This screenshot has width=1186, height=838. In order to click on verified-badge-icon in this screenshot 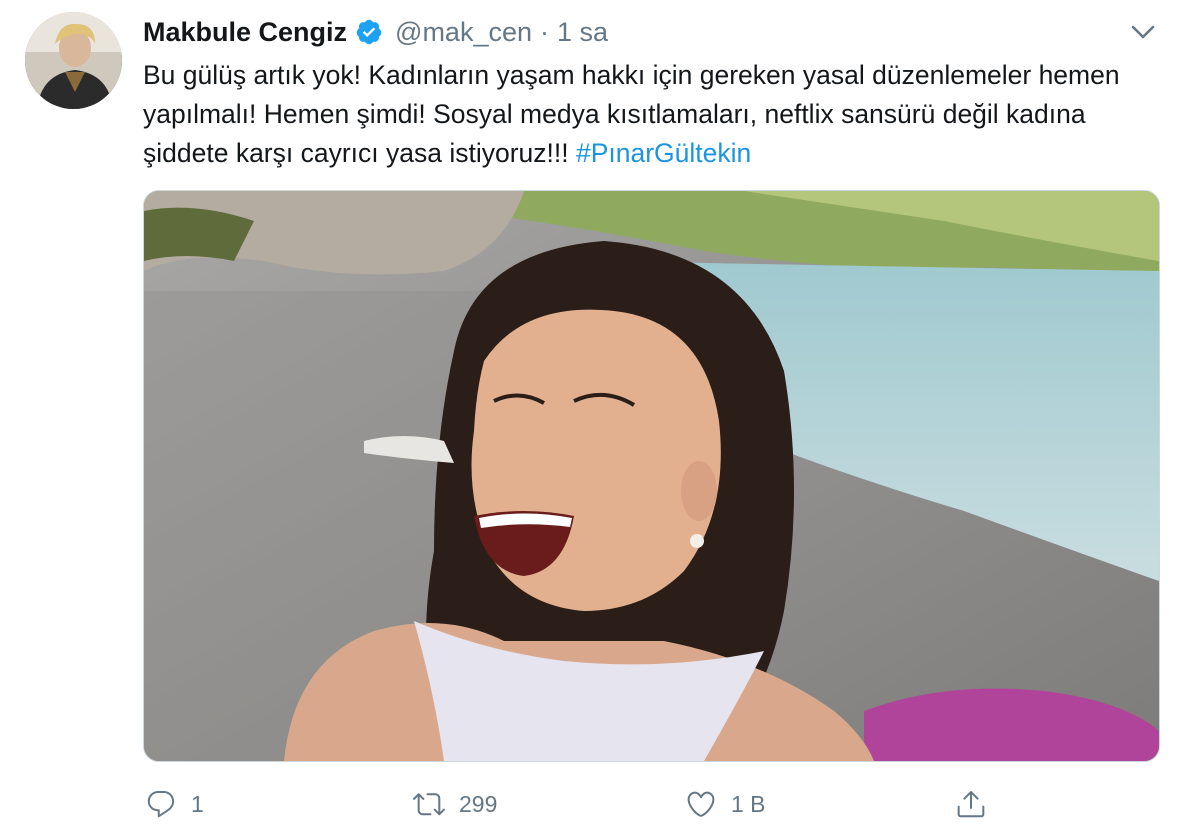, I will do `click(369, 32)`.